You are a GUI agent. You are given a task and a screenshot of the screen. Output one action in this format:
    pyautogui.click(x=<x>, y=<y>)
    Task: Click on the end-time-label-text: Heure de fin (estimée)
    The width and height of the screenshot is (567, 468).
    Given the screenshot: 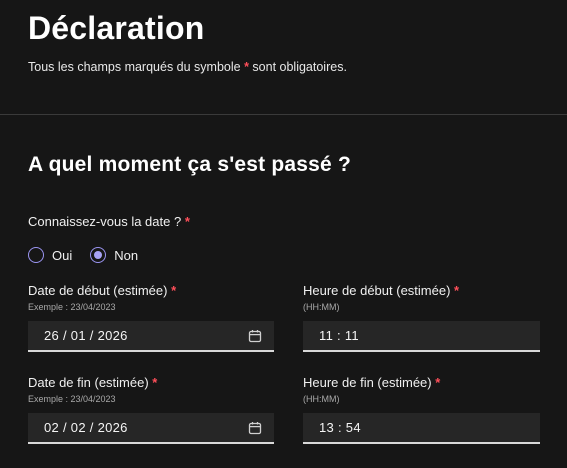 What is the action you would take?
    pyautogui.click(x=367, y=382)
    